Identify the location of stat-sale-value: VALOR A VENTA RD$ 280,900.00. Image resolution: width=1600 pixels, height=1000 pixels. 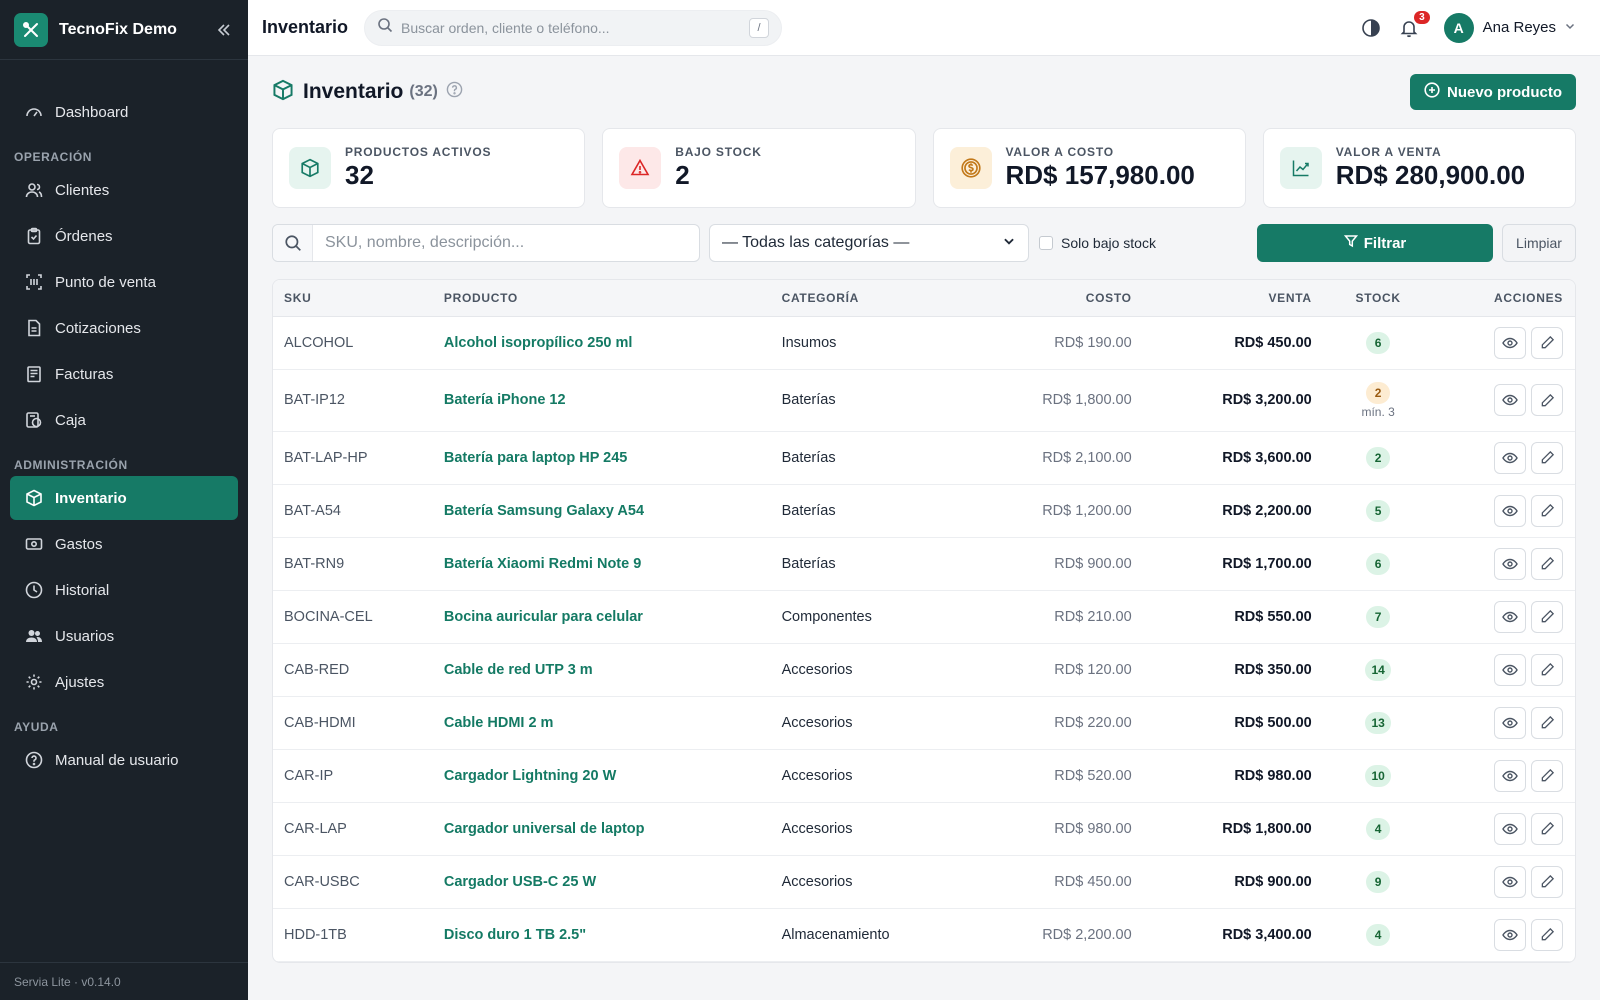
(1419, 168).